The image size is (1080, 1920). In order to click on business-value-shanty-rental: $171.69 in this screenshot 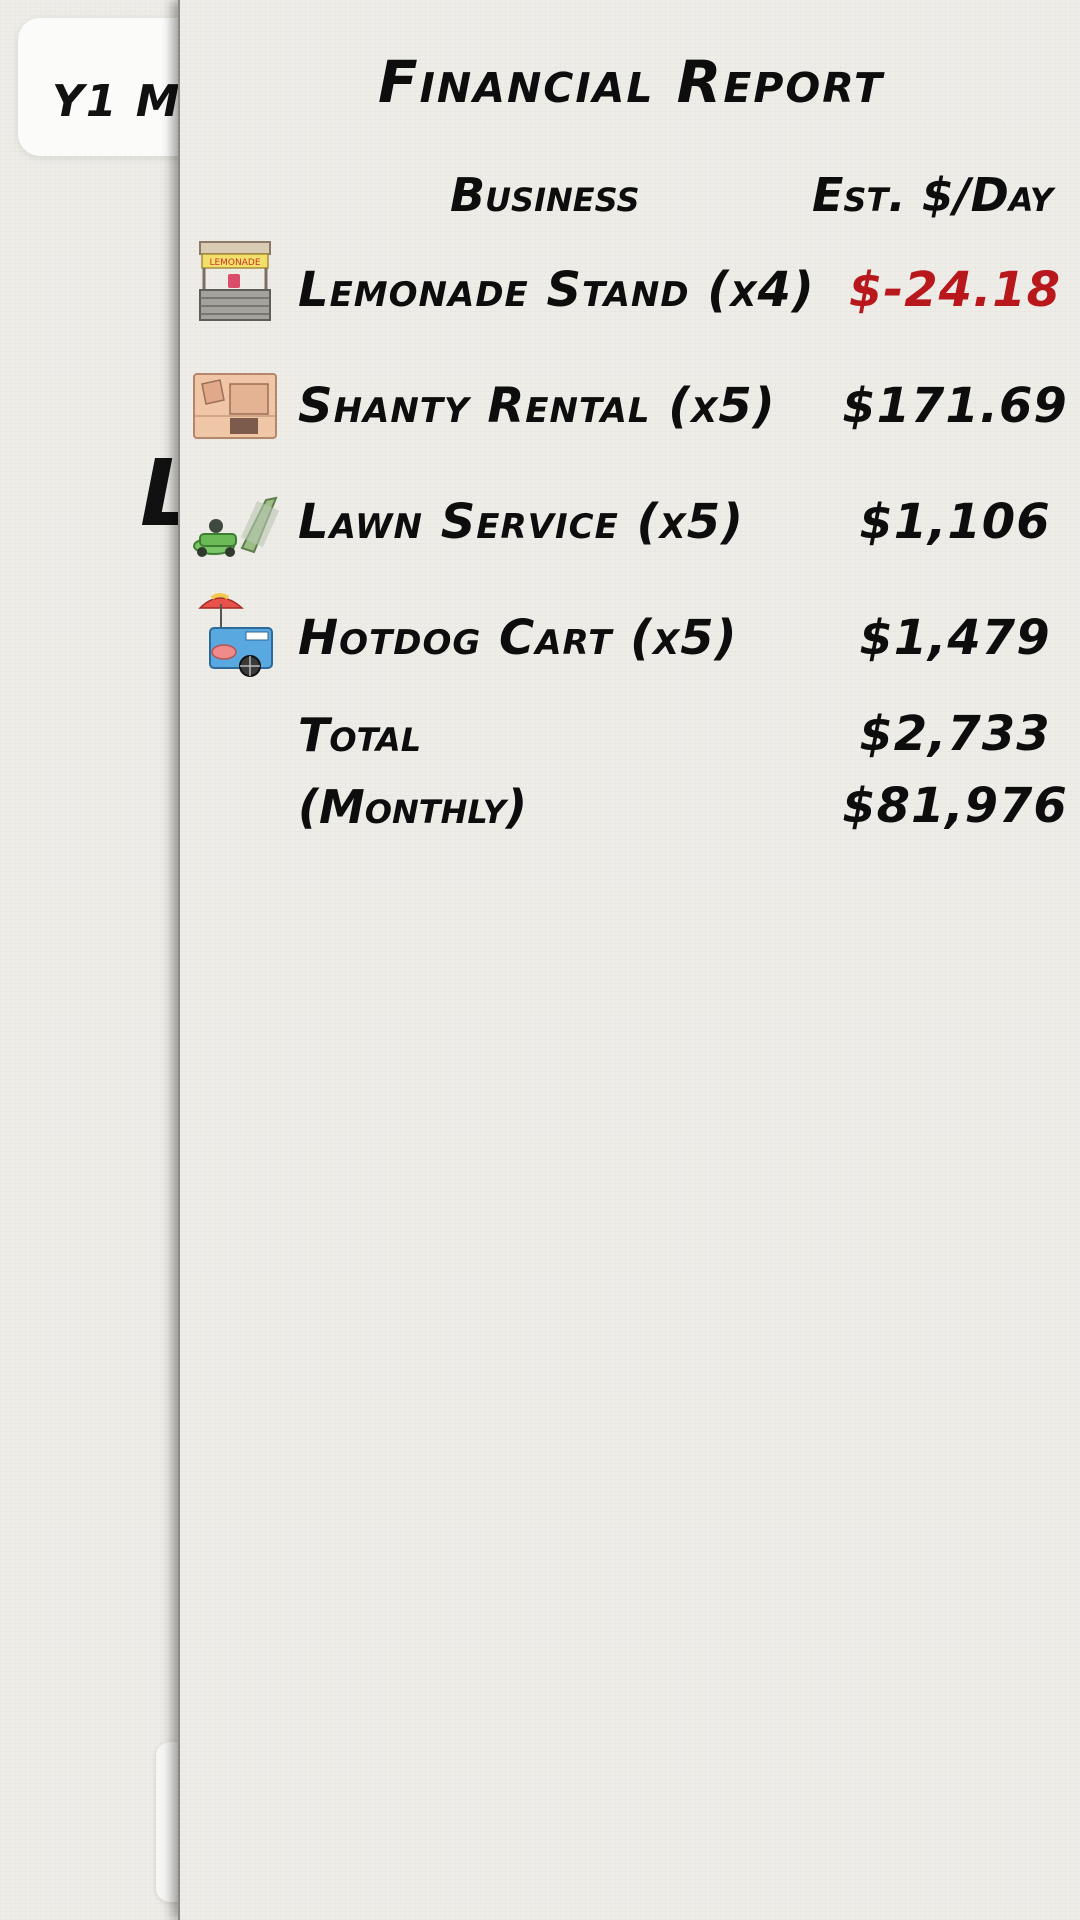, I will do `click(955, 406)`.